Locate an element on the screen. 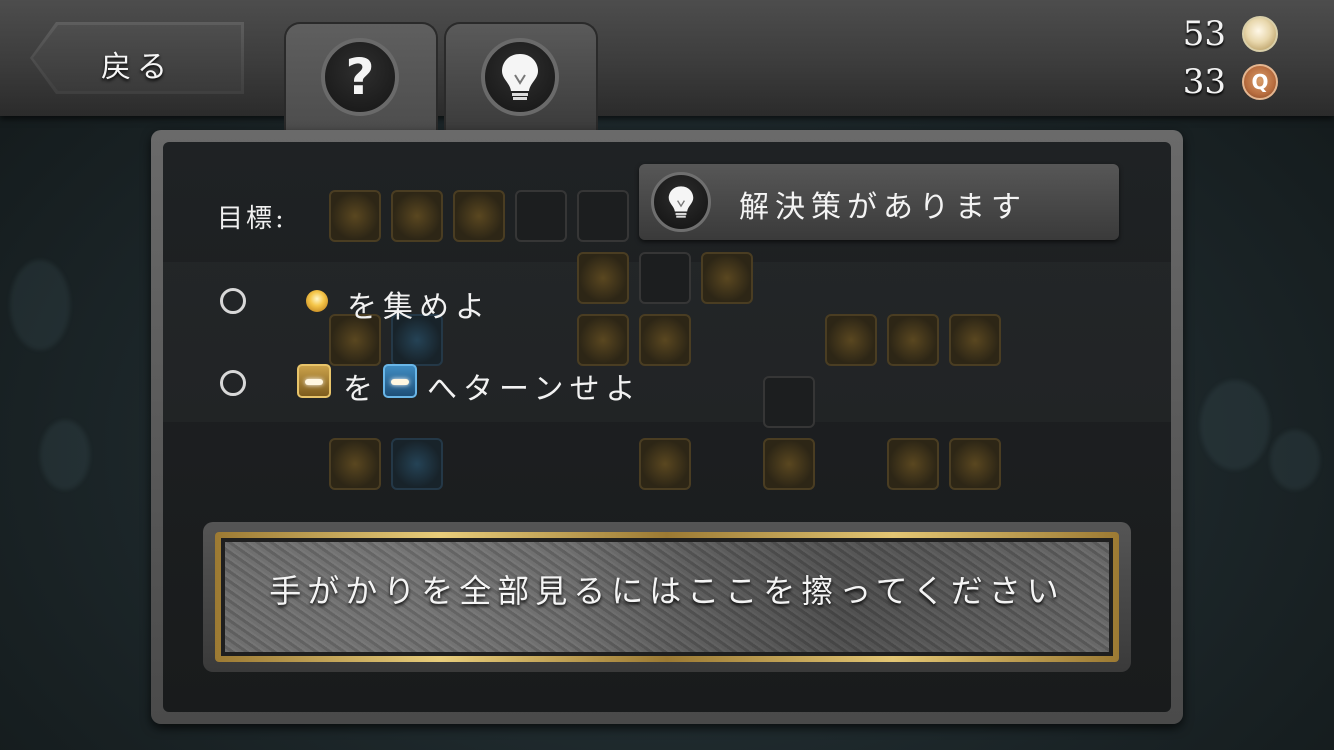 This screenshot has height=750, width=1334. question-icon: ? is located at coordinates (360, 77).